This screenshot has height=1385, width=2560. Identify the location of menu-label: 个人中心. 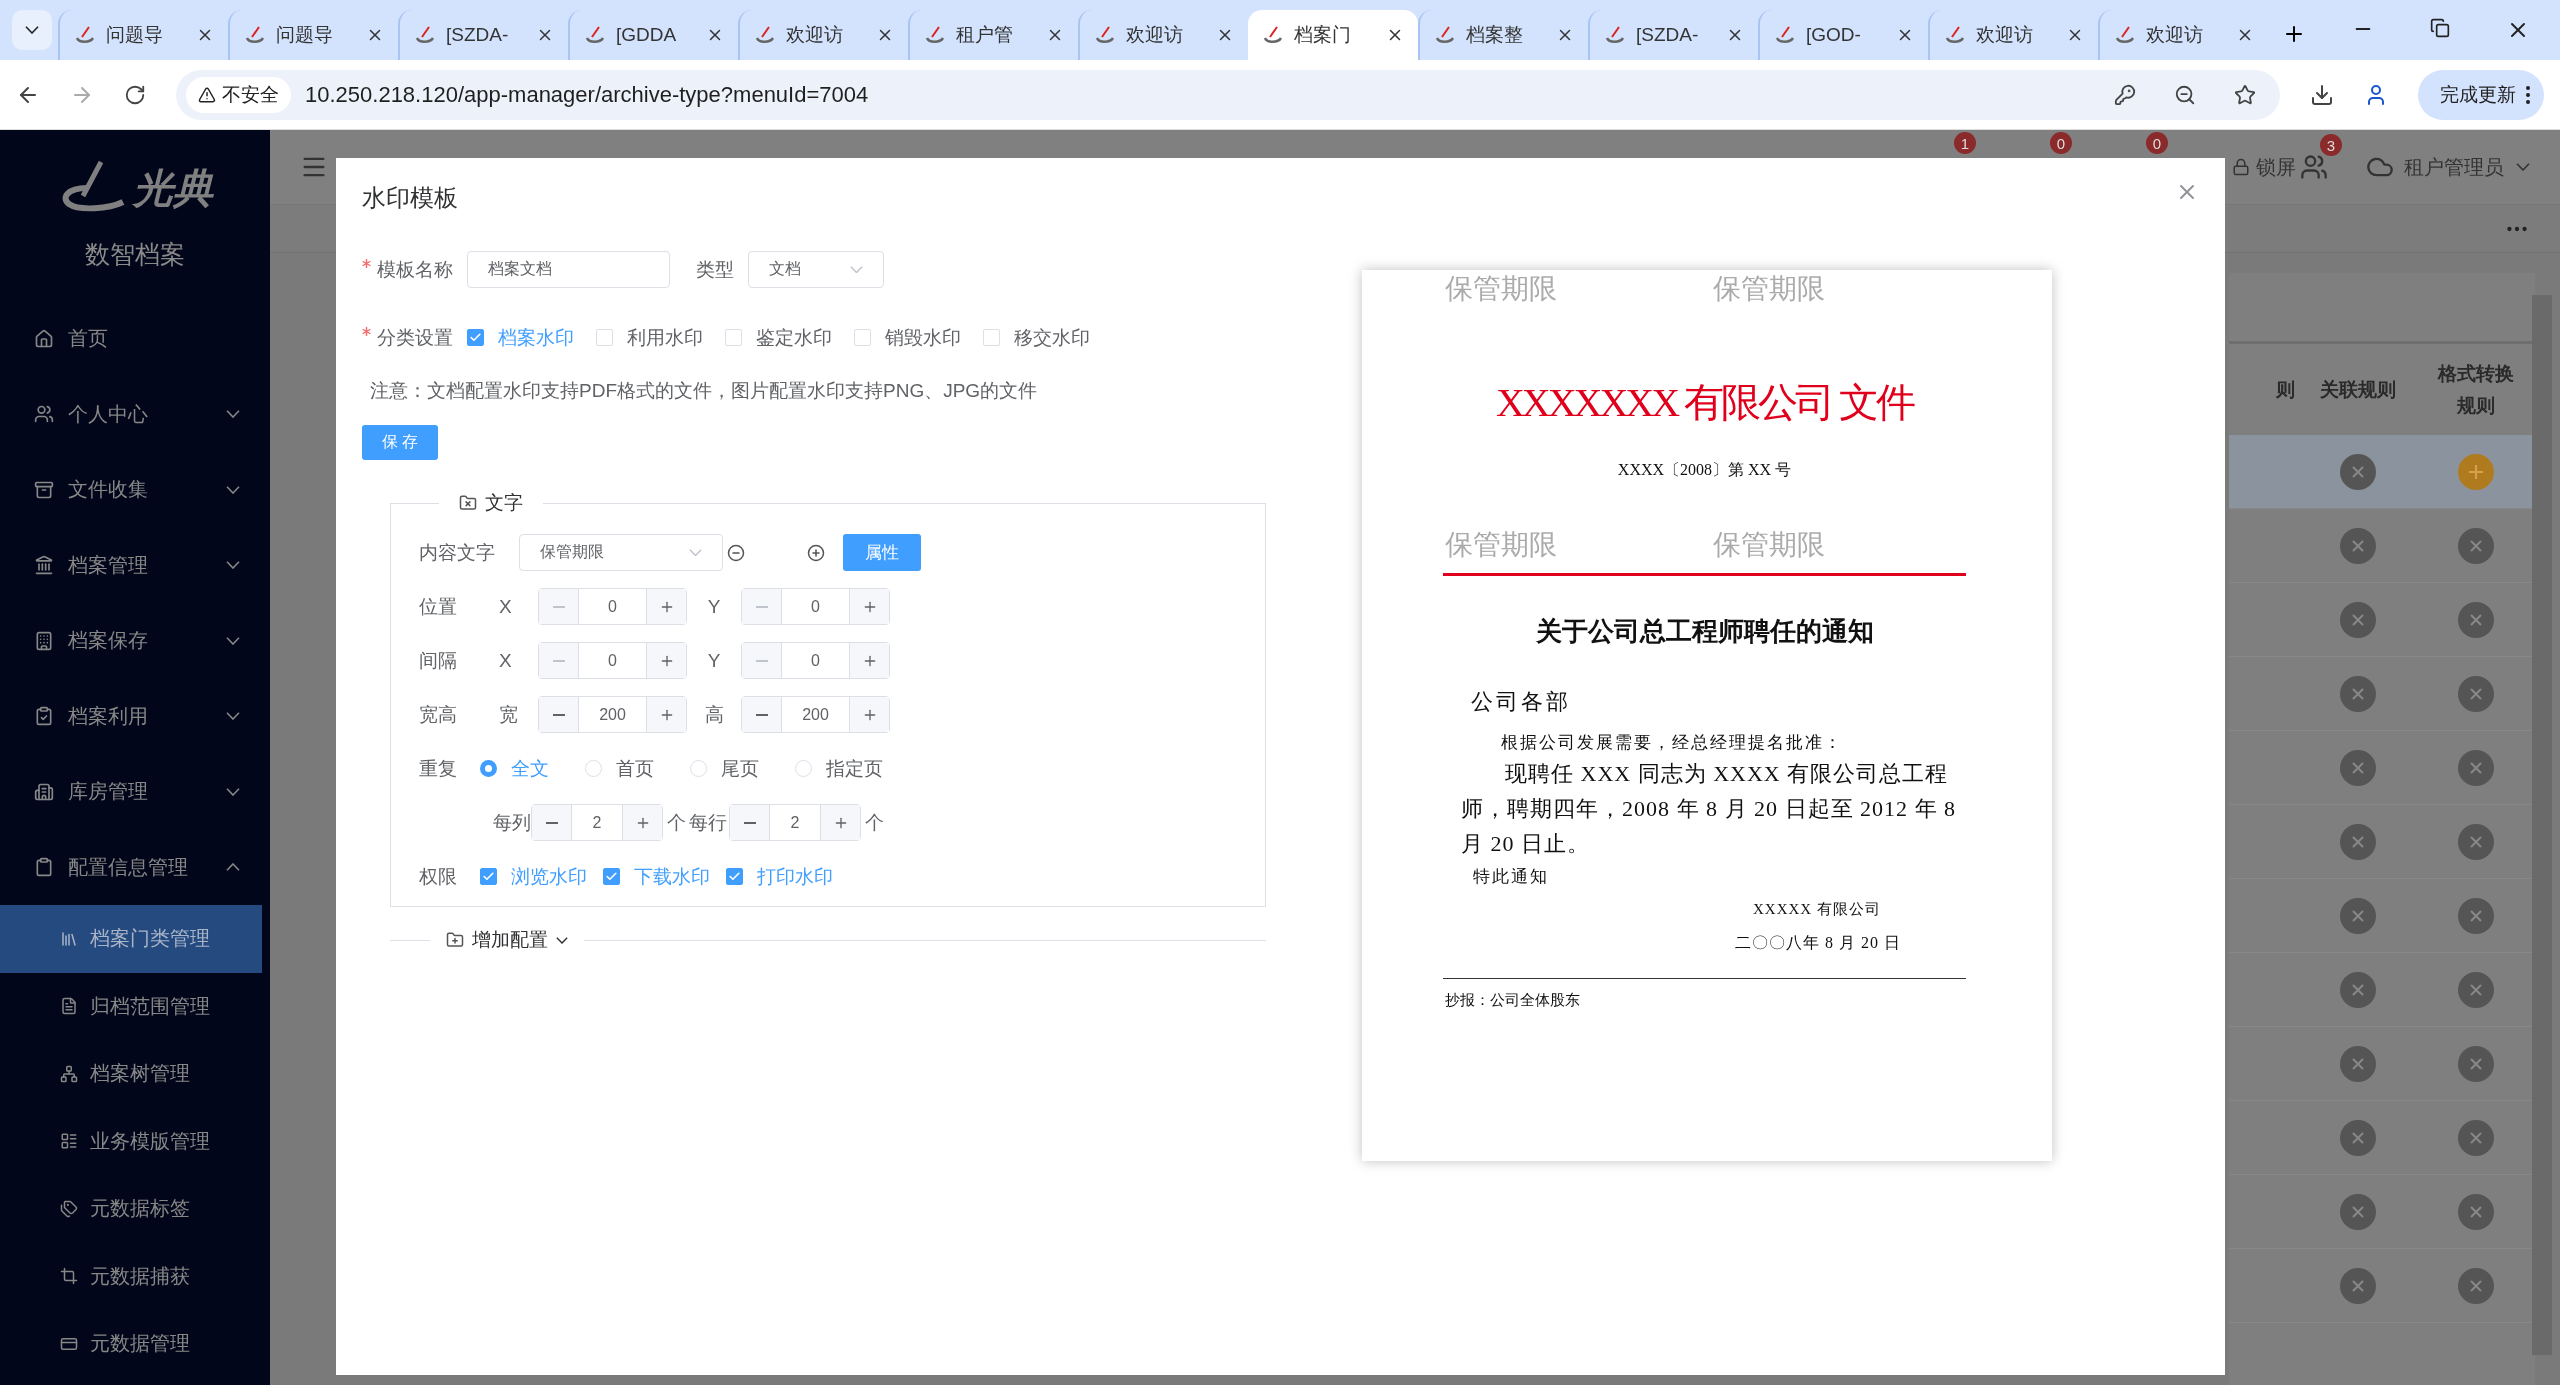
(108, 414).